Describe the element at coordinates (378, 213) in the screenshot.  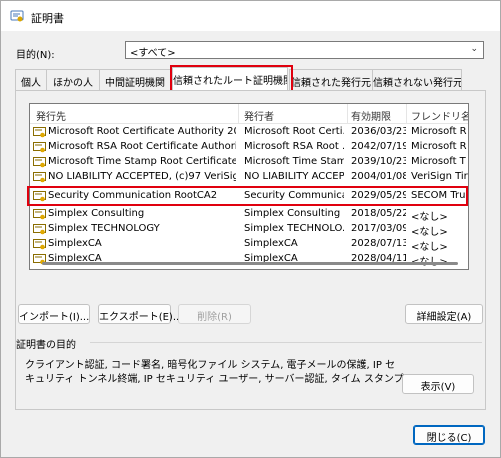
I see `expiration-cell: 2018/05/22` at that location.